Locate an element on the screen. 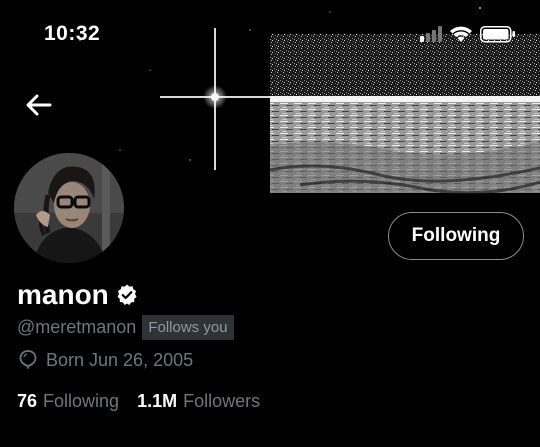  follows-you-badge: Follows you is located at coordinates (188, 327).